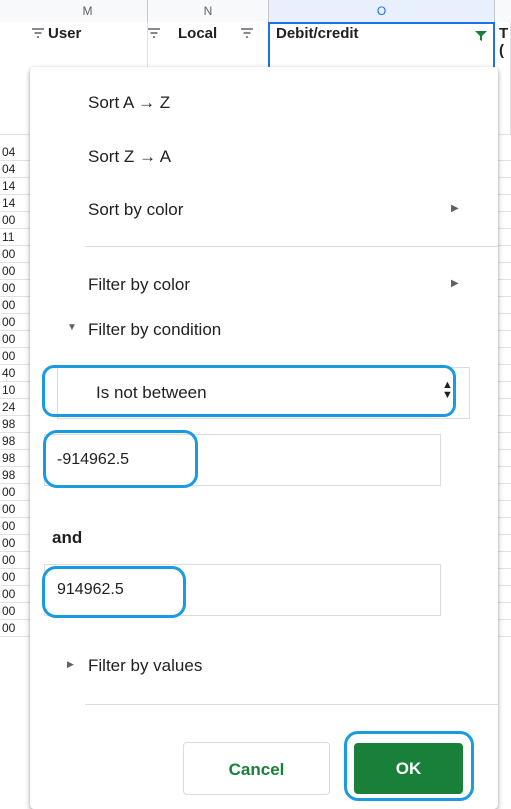  I want to click on condition-value-1-input, so click(242, 460).